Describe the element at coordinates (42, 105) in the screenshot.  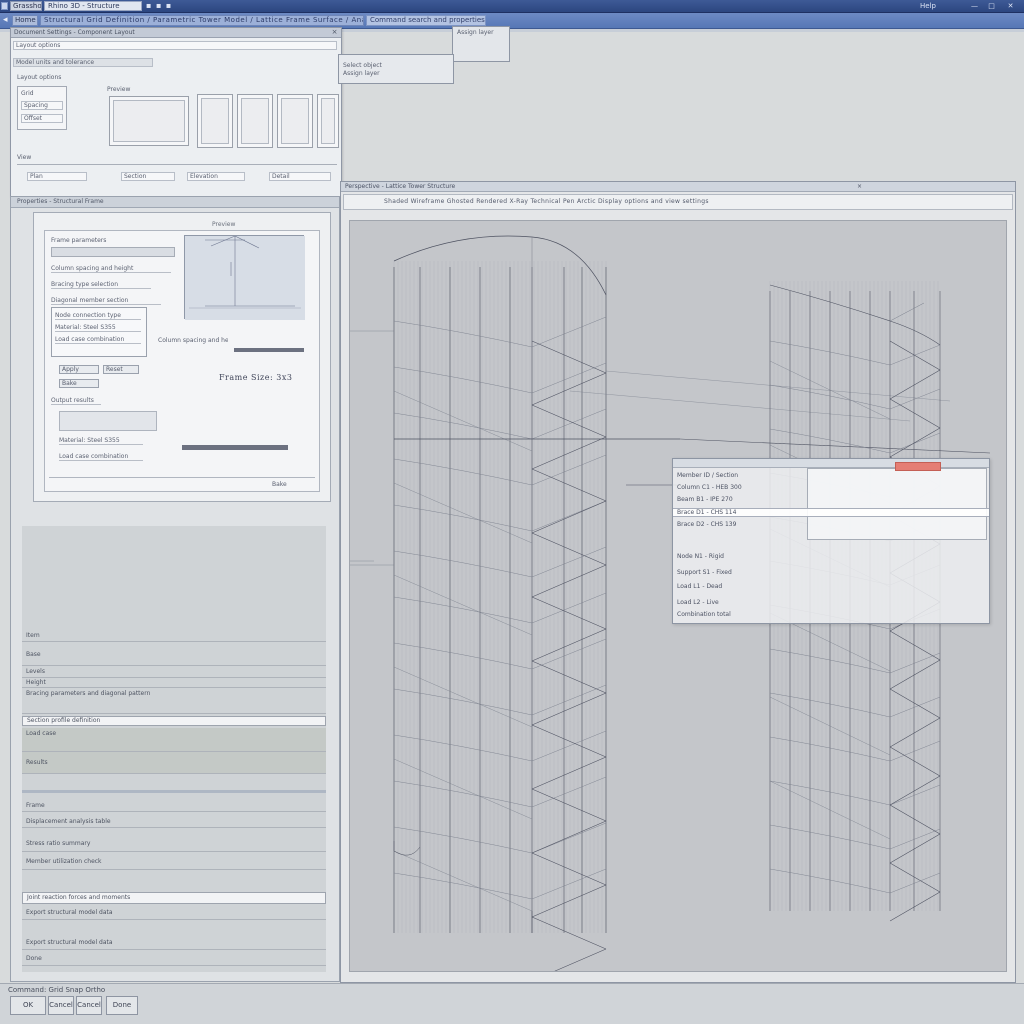
I see `field-spacing: Spacing` at that location.